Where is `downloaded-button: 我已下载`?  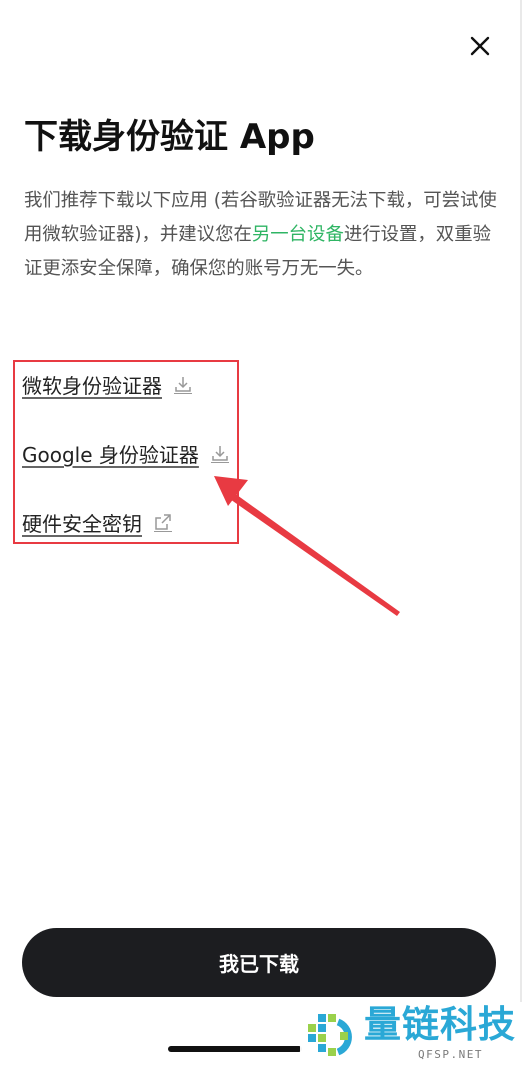
downloaded-button: 我已下载 is located at coordinates (259, 962).